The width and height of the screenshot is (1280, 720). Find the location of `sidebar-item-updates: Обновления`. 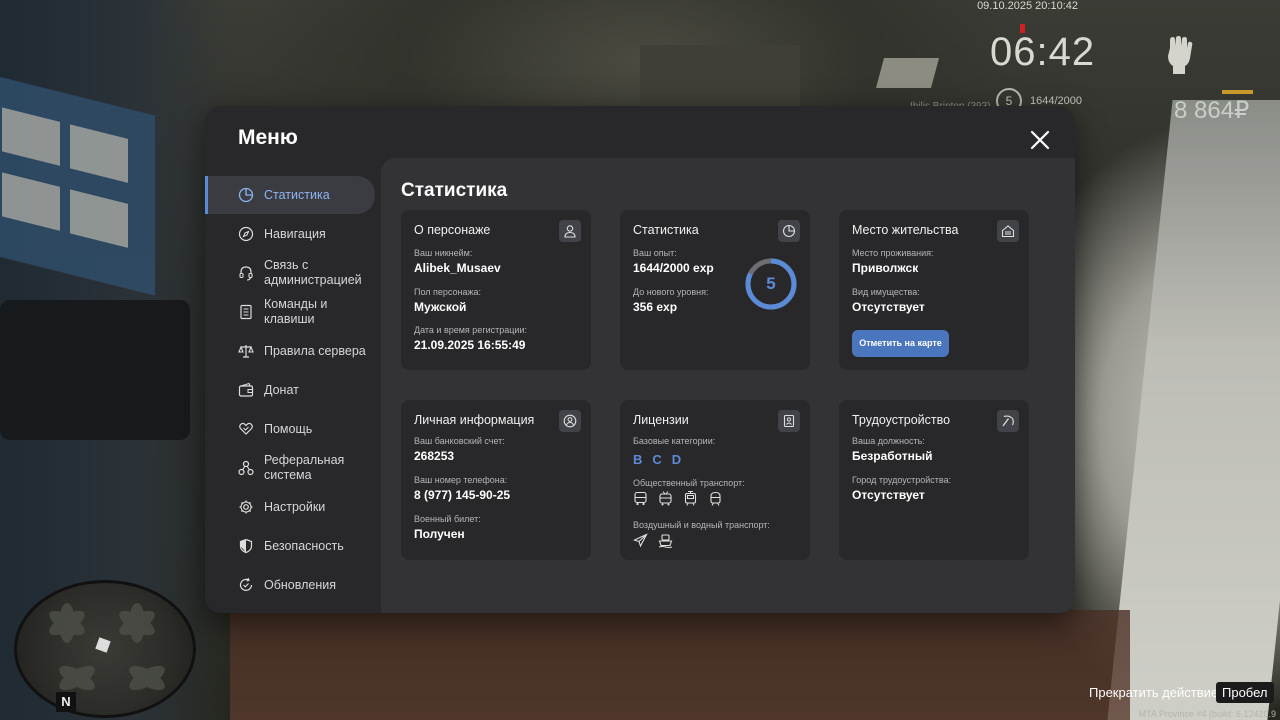

sidebar-item-updates: Обновления is located at coordinates (290, 585).